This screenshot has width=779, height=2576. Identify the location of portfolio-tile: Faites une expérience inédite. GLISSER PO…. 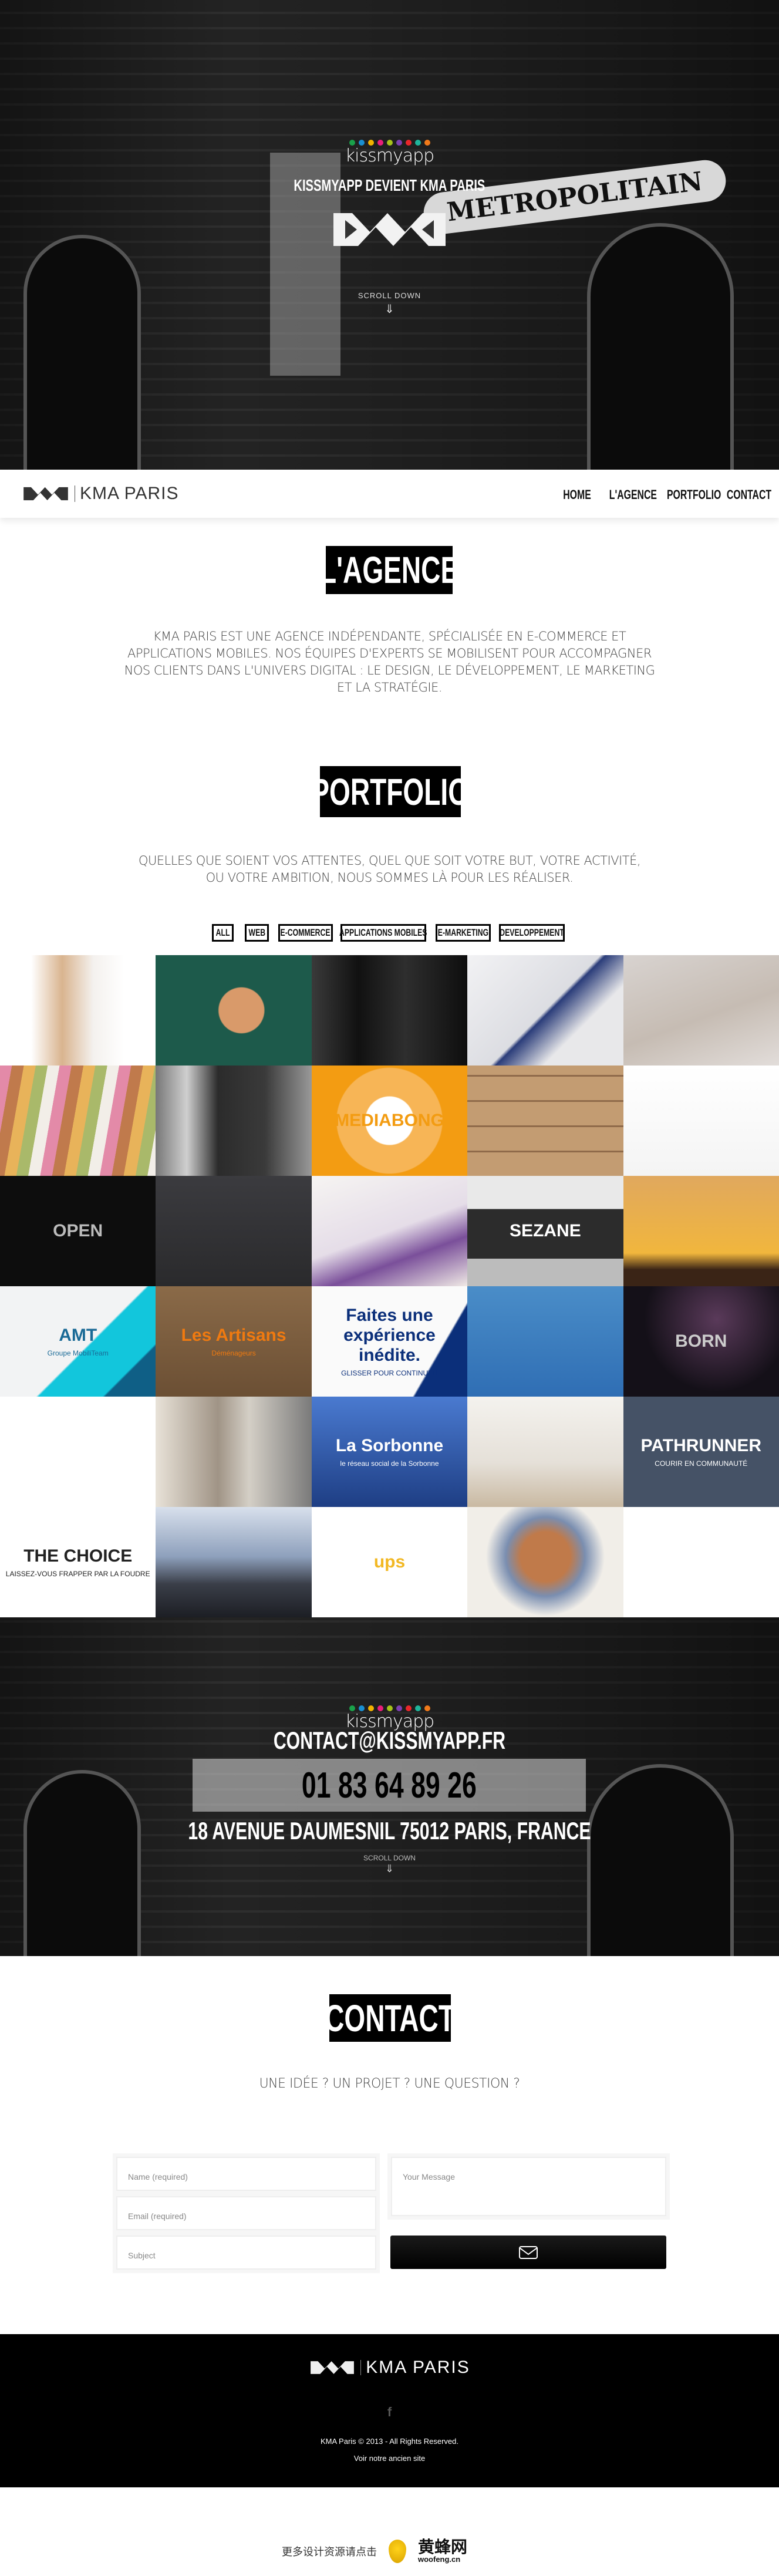
(389, 1341).